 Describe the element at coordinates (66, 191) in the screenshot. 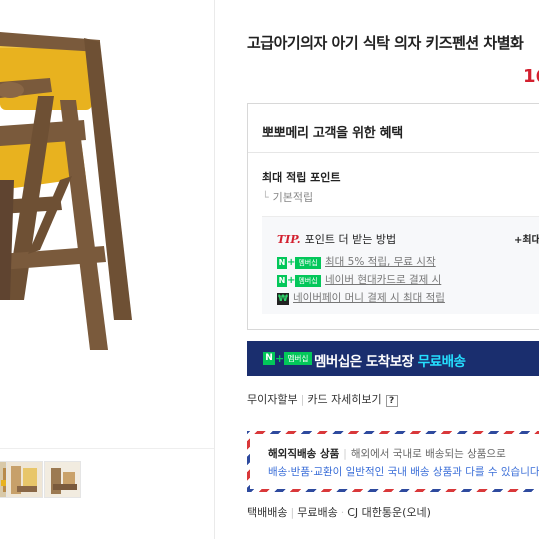

I see `chair-illustration` at that location.